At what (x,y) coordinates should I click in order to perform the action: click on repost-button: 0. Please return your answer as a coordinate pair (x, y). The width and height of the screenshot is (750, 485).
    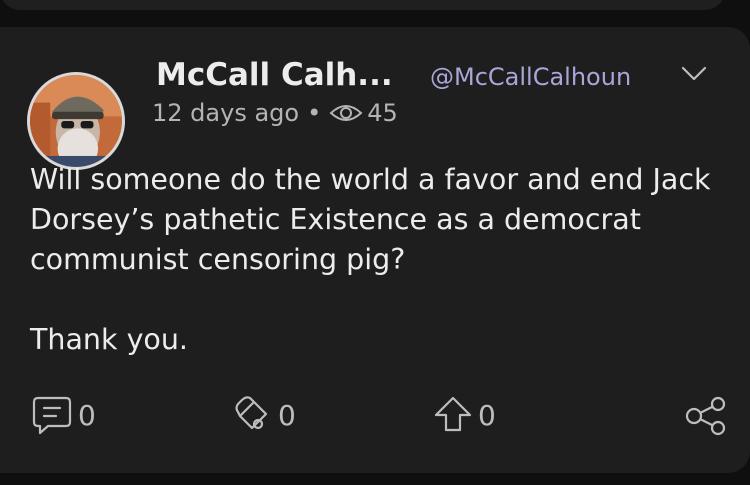
    Looking at the image, I should click on (264, 415).